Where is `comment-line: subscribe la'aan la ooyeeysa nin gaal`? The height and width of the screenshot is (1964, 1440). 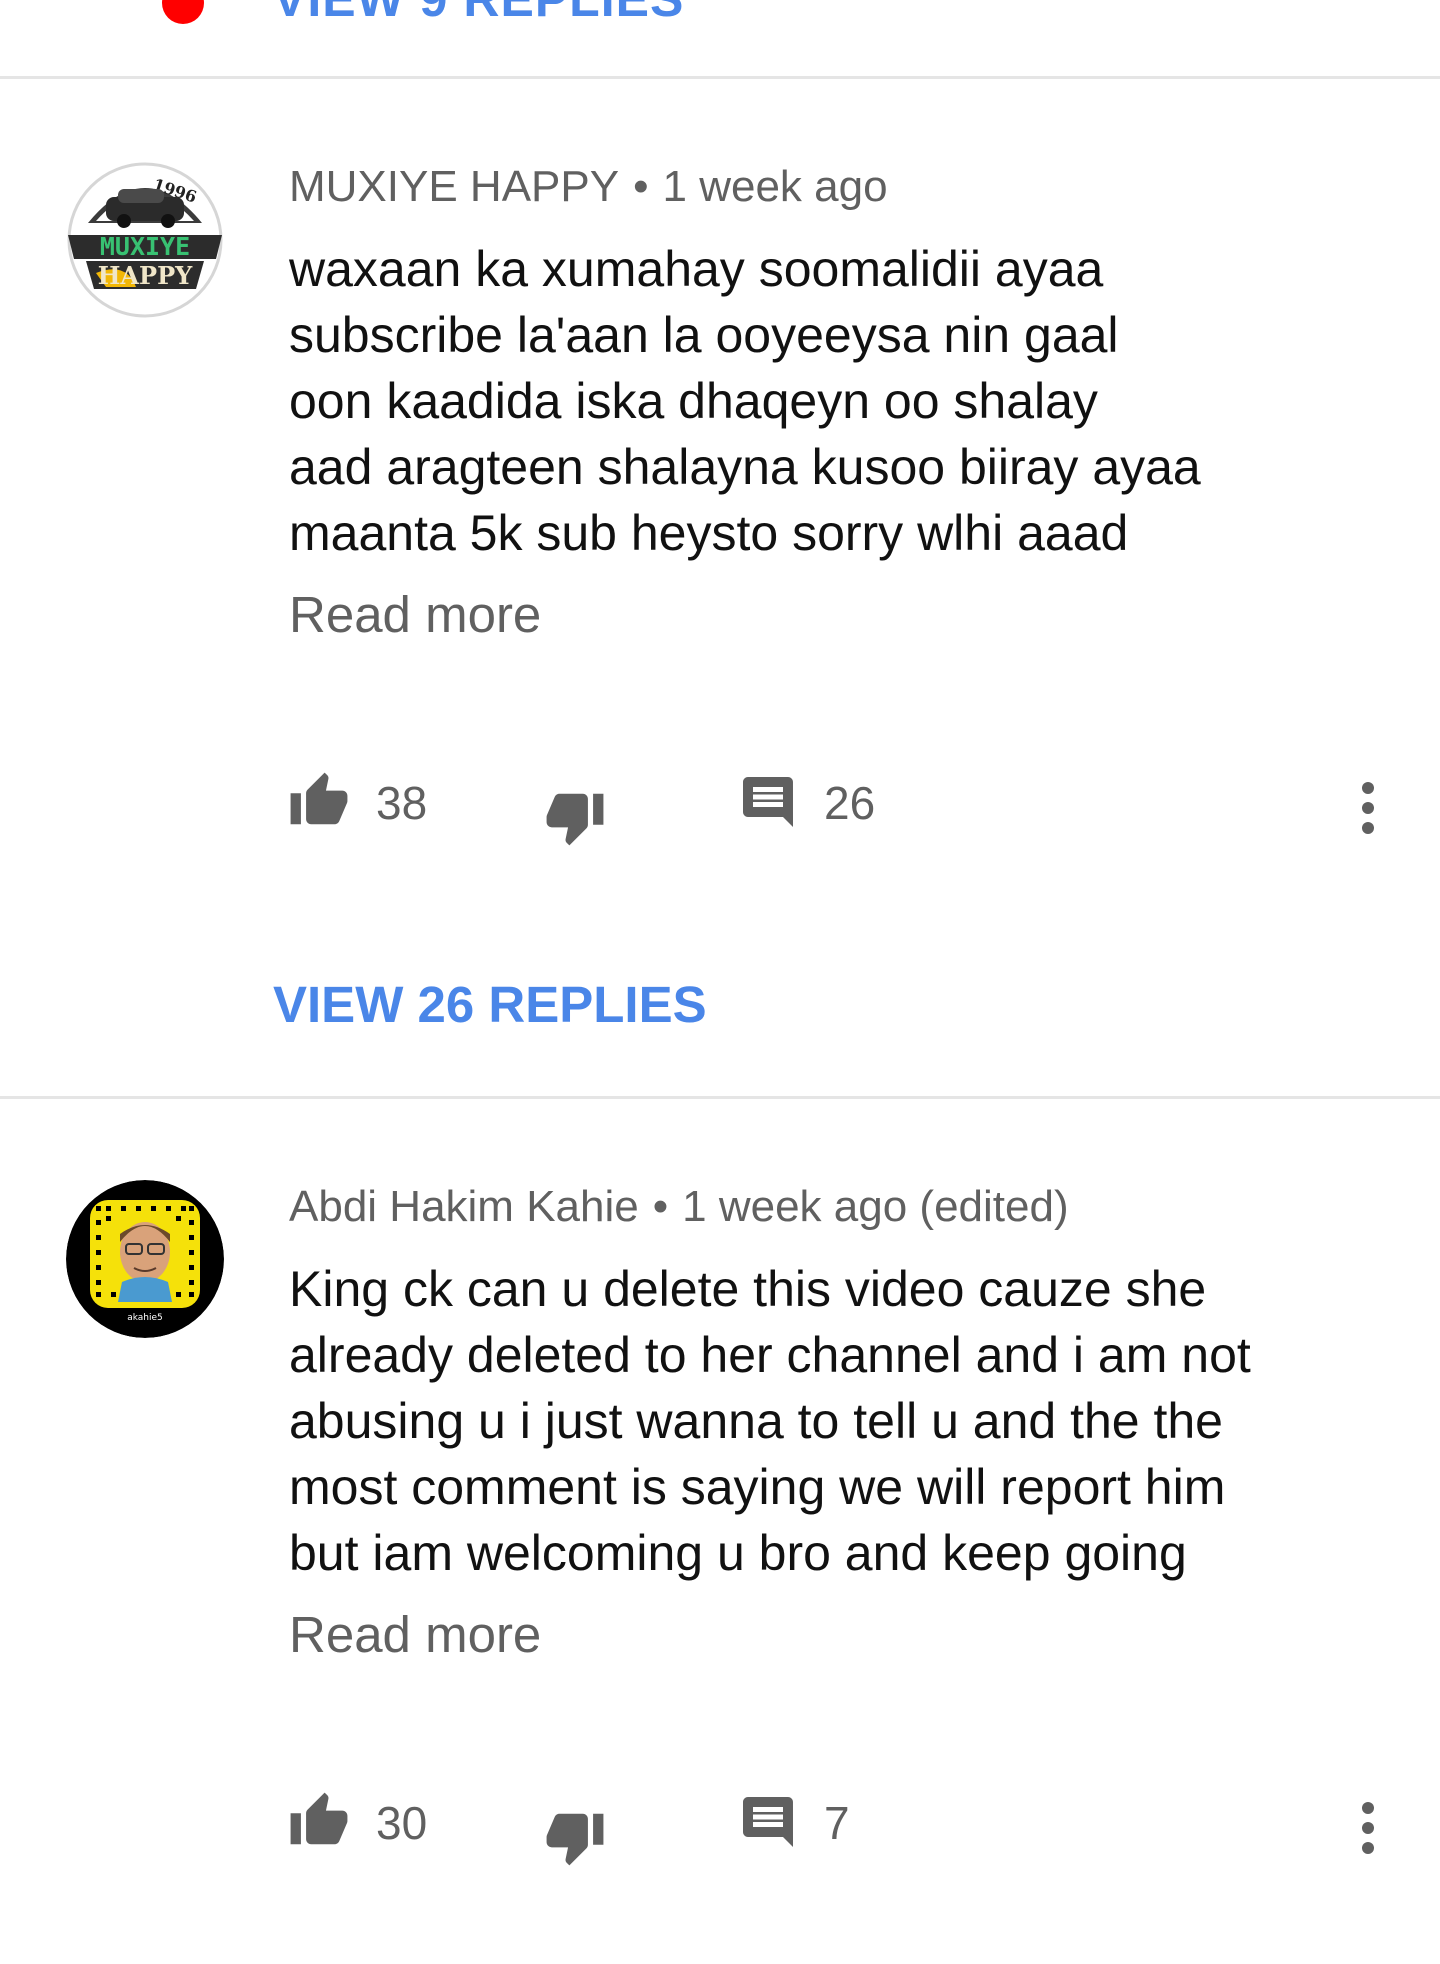
comment-line: subscribe la'aan la ooyeeysa nin gaal is located at coordinates (704, 335).